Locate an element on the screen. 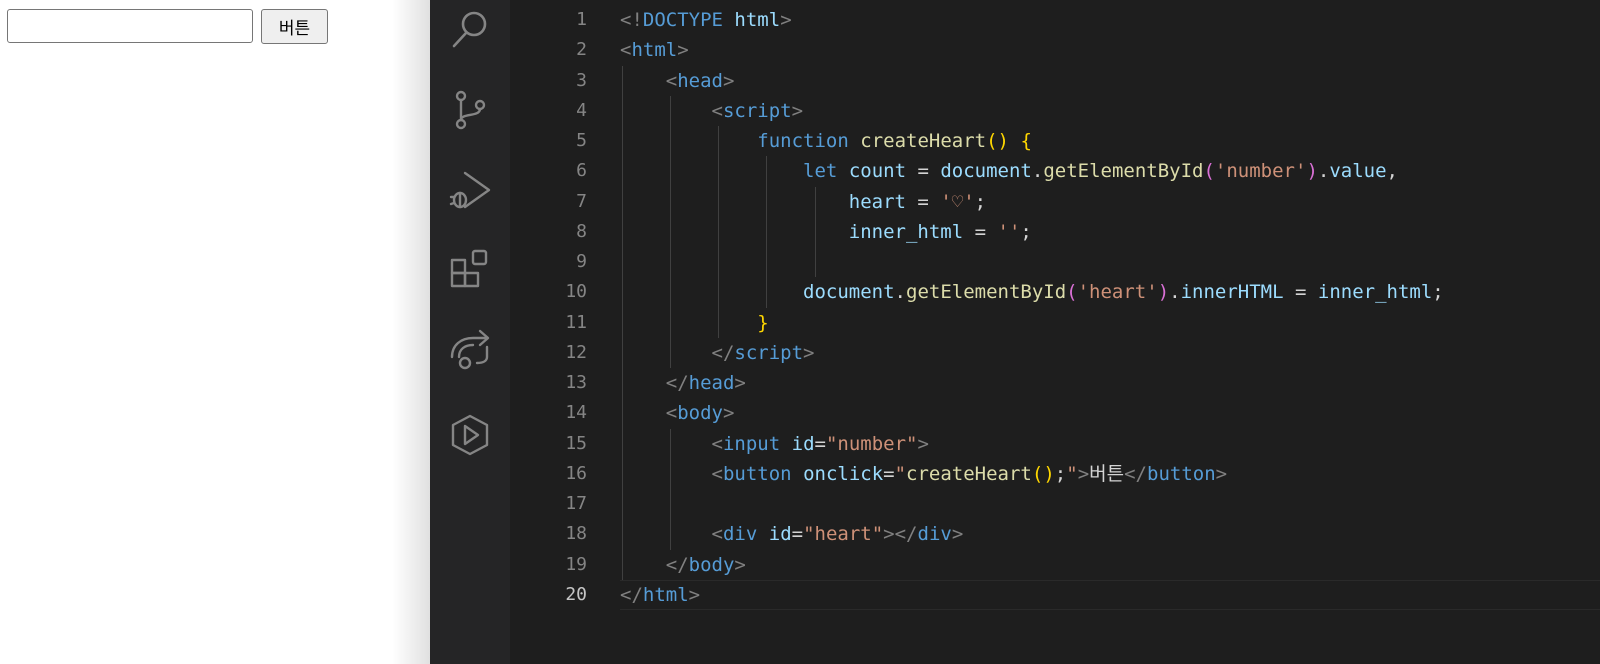 The image size is (1600, 664). line-number: 19 is located at coordinates (576, 564).